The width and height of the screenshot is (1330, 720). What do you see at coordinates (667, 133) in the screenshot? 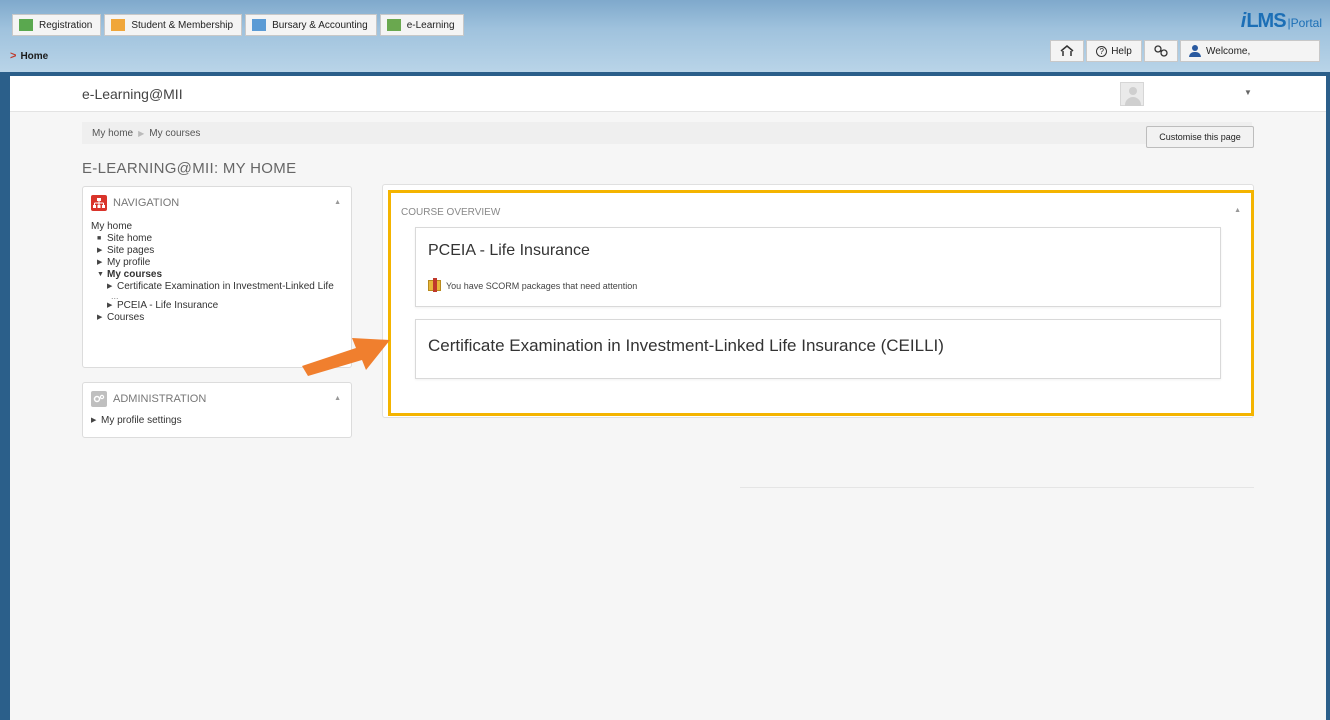
I see `breadcrumb: My home ▶ My courses` at bounding box center [667, 133].